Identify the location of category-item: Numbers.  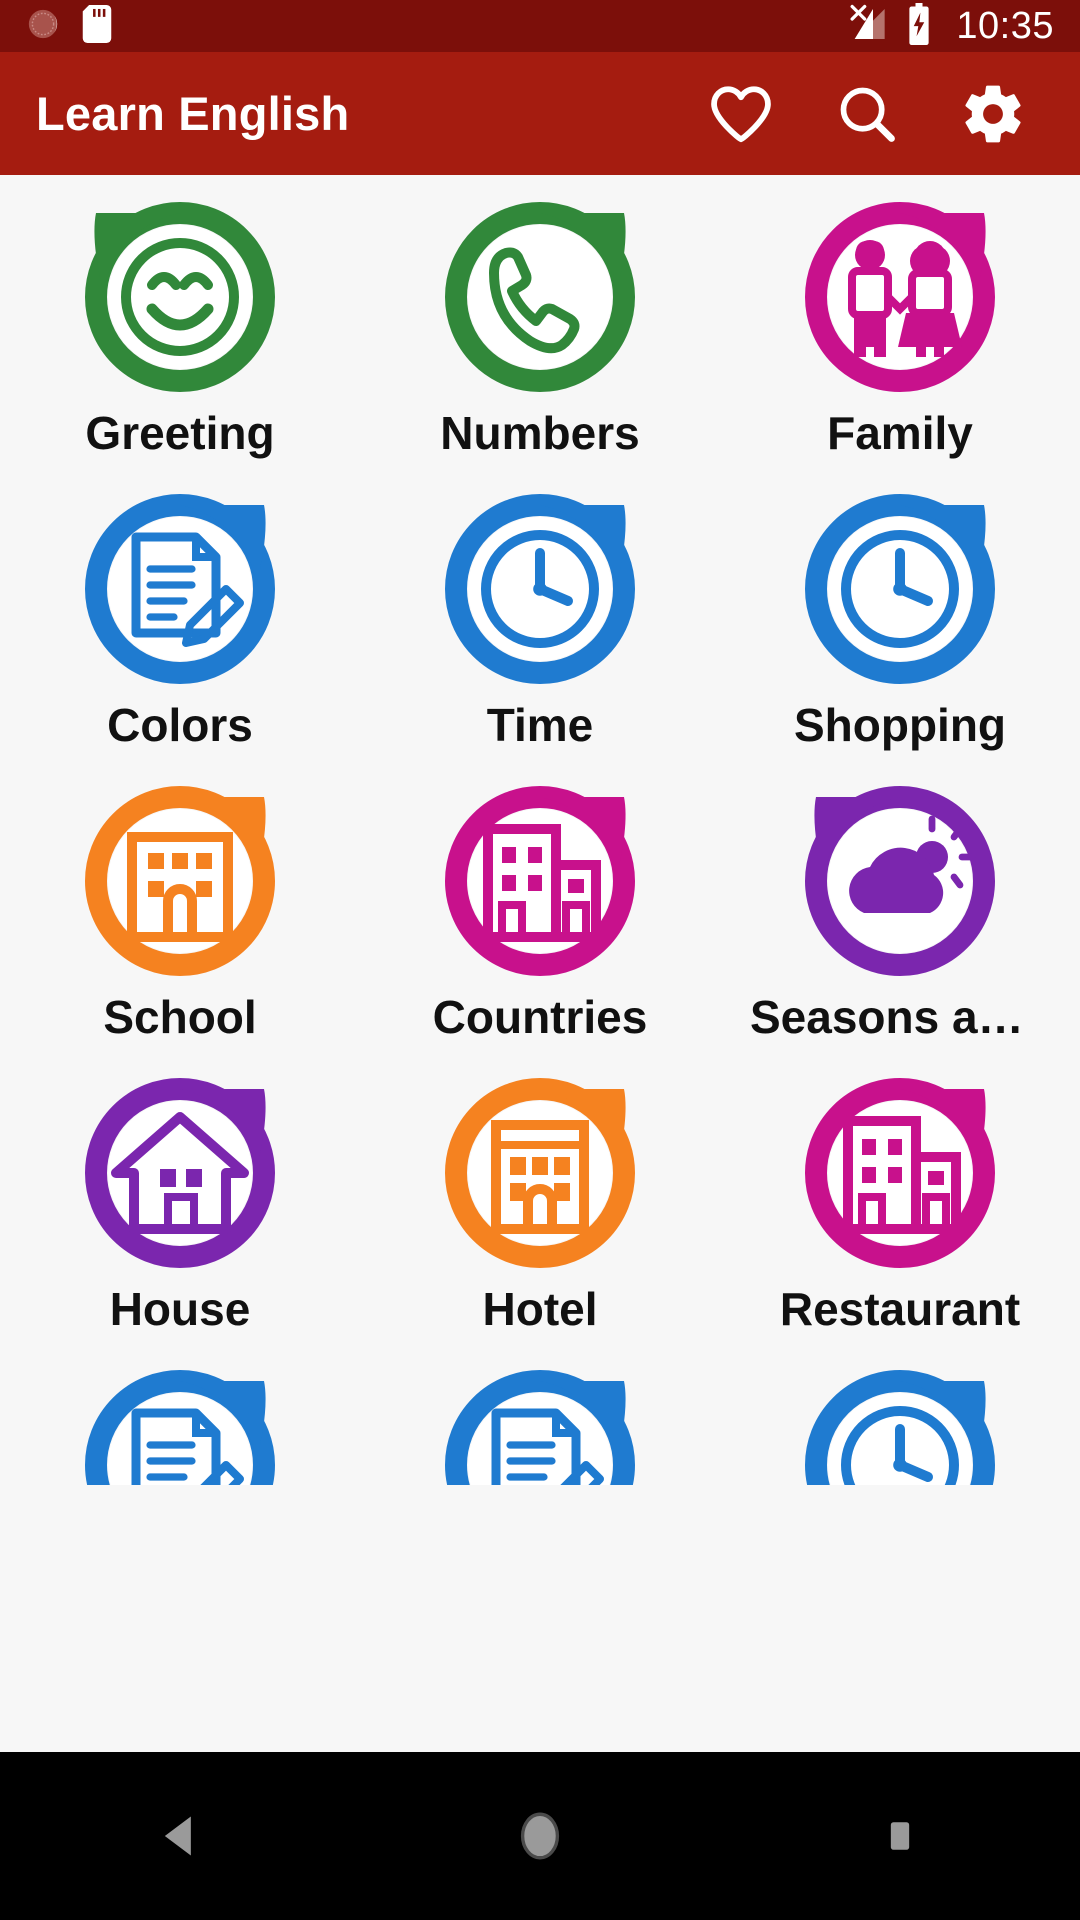
(540, 343).